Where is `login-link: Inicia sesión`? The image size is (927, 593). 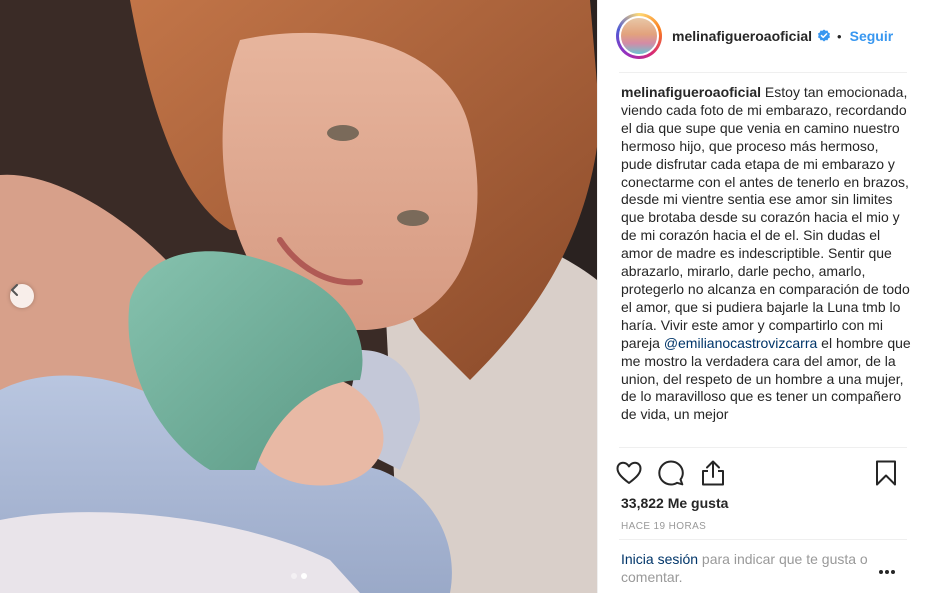 login-link: Inicia sesión is located at coordinates (659, 559).